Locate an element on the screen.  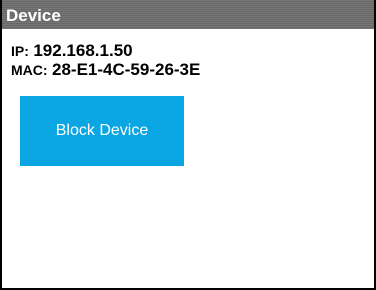
block-device-button: Block Device is located at coordinates (102, 131).